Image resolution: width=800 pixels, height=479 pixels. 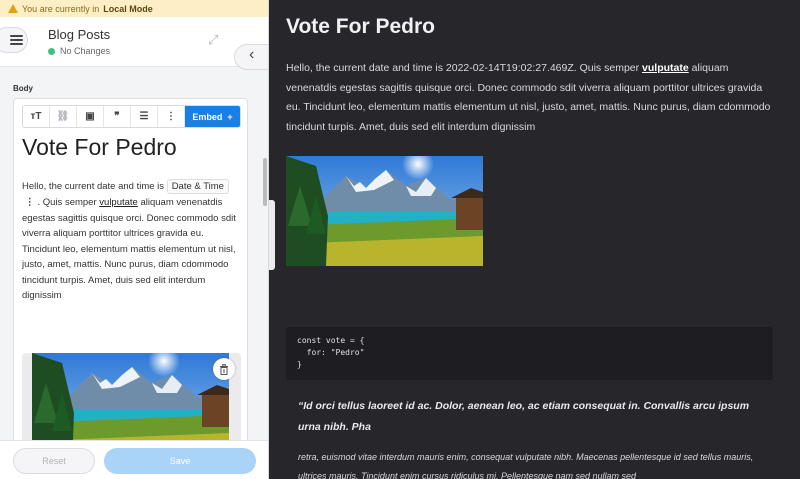 I want to click on chip-label: Date & Time, so click(x=197, y=186).